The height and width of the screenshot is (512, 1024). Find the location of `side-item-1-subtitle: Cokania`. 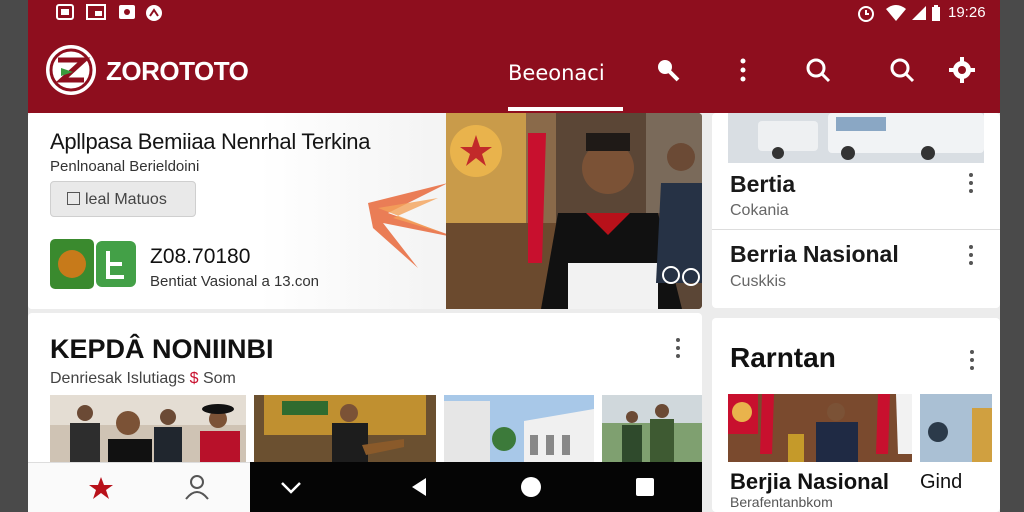

side-item-1-subtitle: Cokania is located at coordinates (759, 210).